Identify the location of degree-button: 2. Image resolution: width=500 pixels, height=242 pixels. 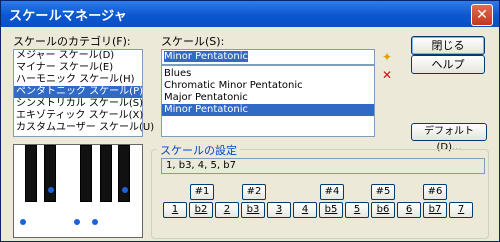
(227, 210).